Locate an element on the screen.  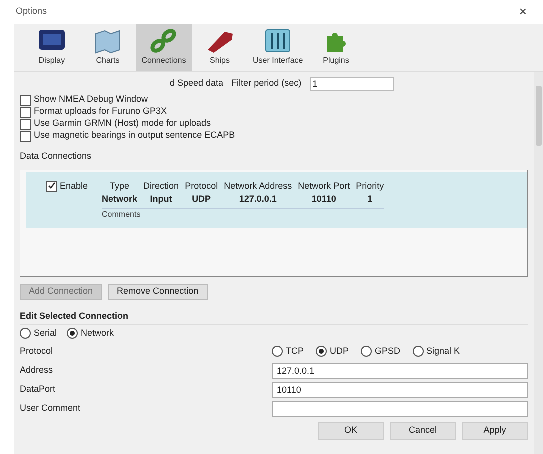
field-label: DataPort is located at coordinates (38, 389).